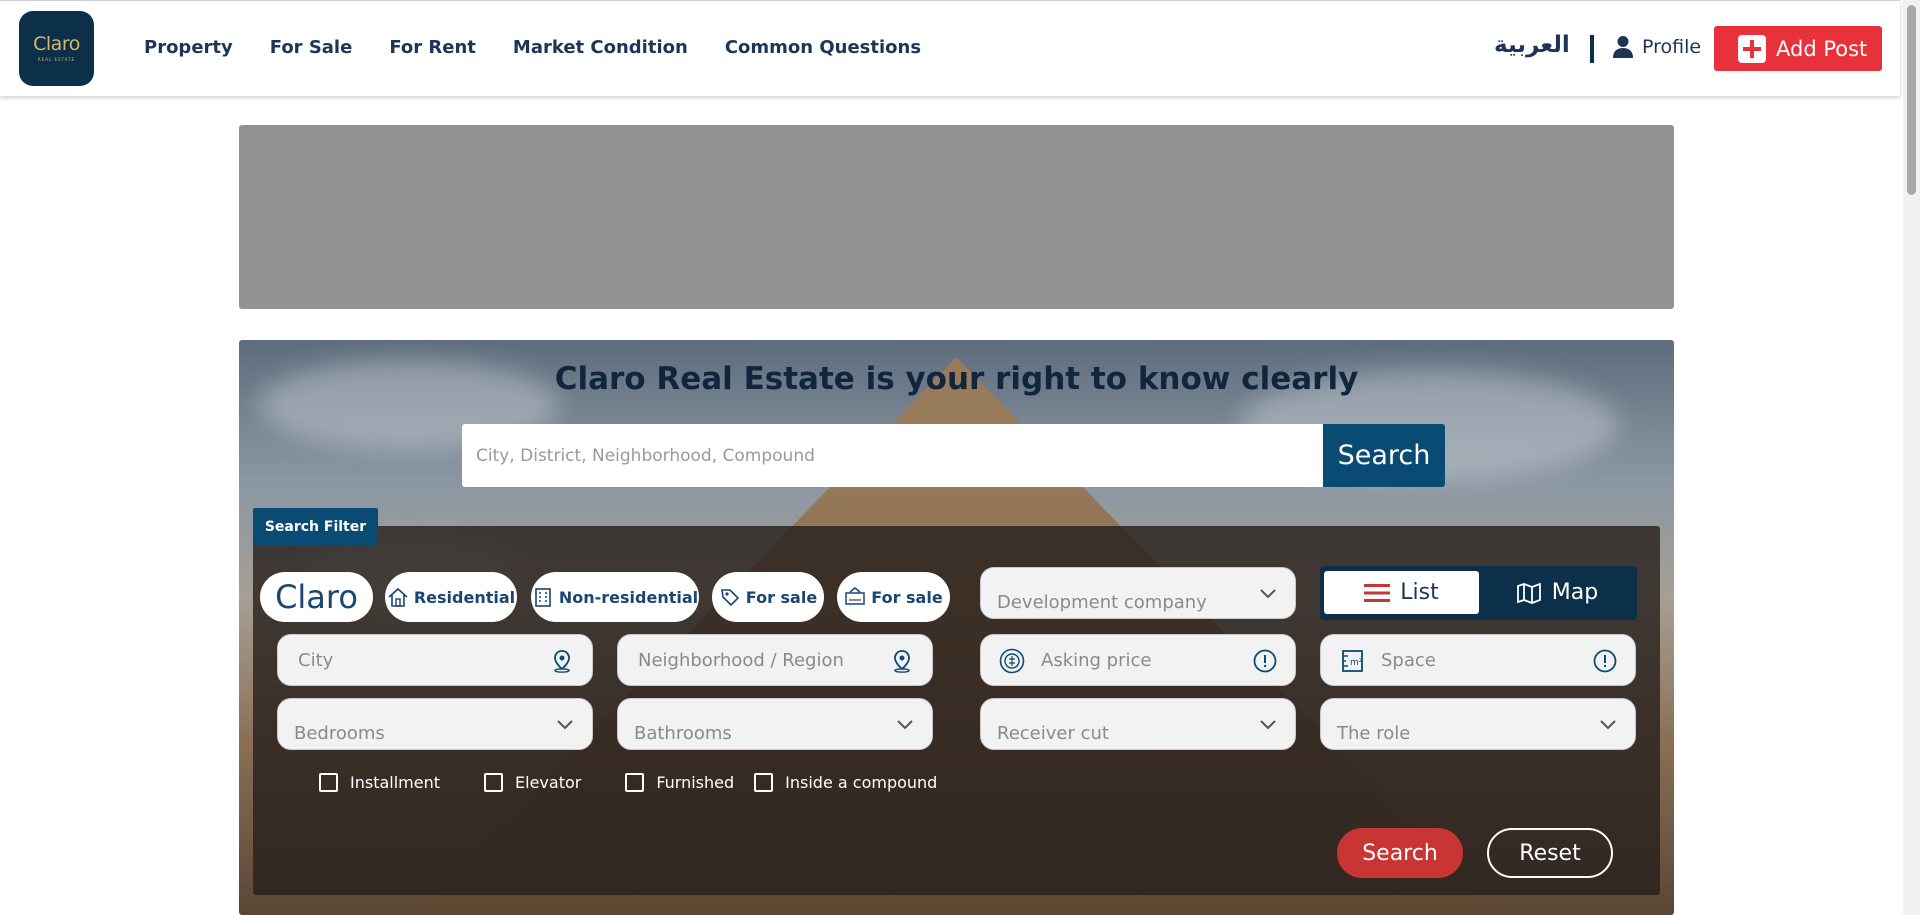 Image resolution: width=1920 pixels, height=915 pixels. I want to click on nav-for-rent: For Rent, so click(432, 47).